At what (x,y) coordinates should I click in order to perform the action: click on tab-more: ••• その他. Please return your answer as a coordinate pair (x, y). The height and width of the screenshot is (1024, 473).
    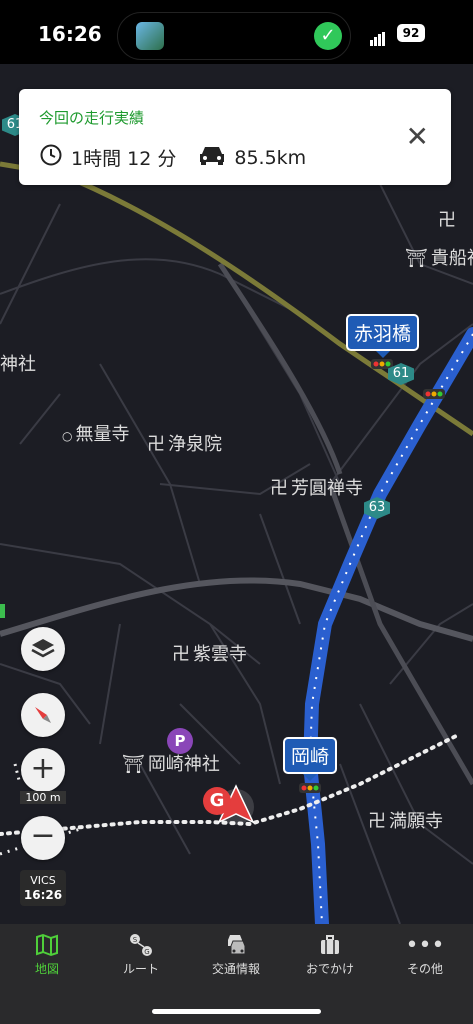
    Looking at the image, I should click on (425, 954).